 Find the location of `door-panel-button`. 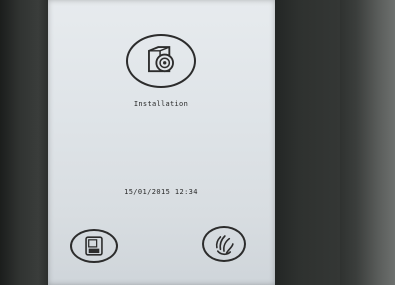

door-panel-button is located at coordinates (94, 246).